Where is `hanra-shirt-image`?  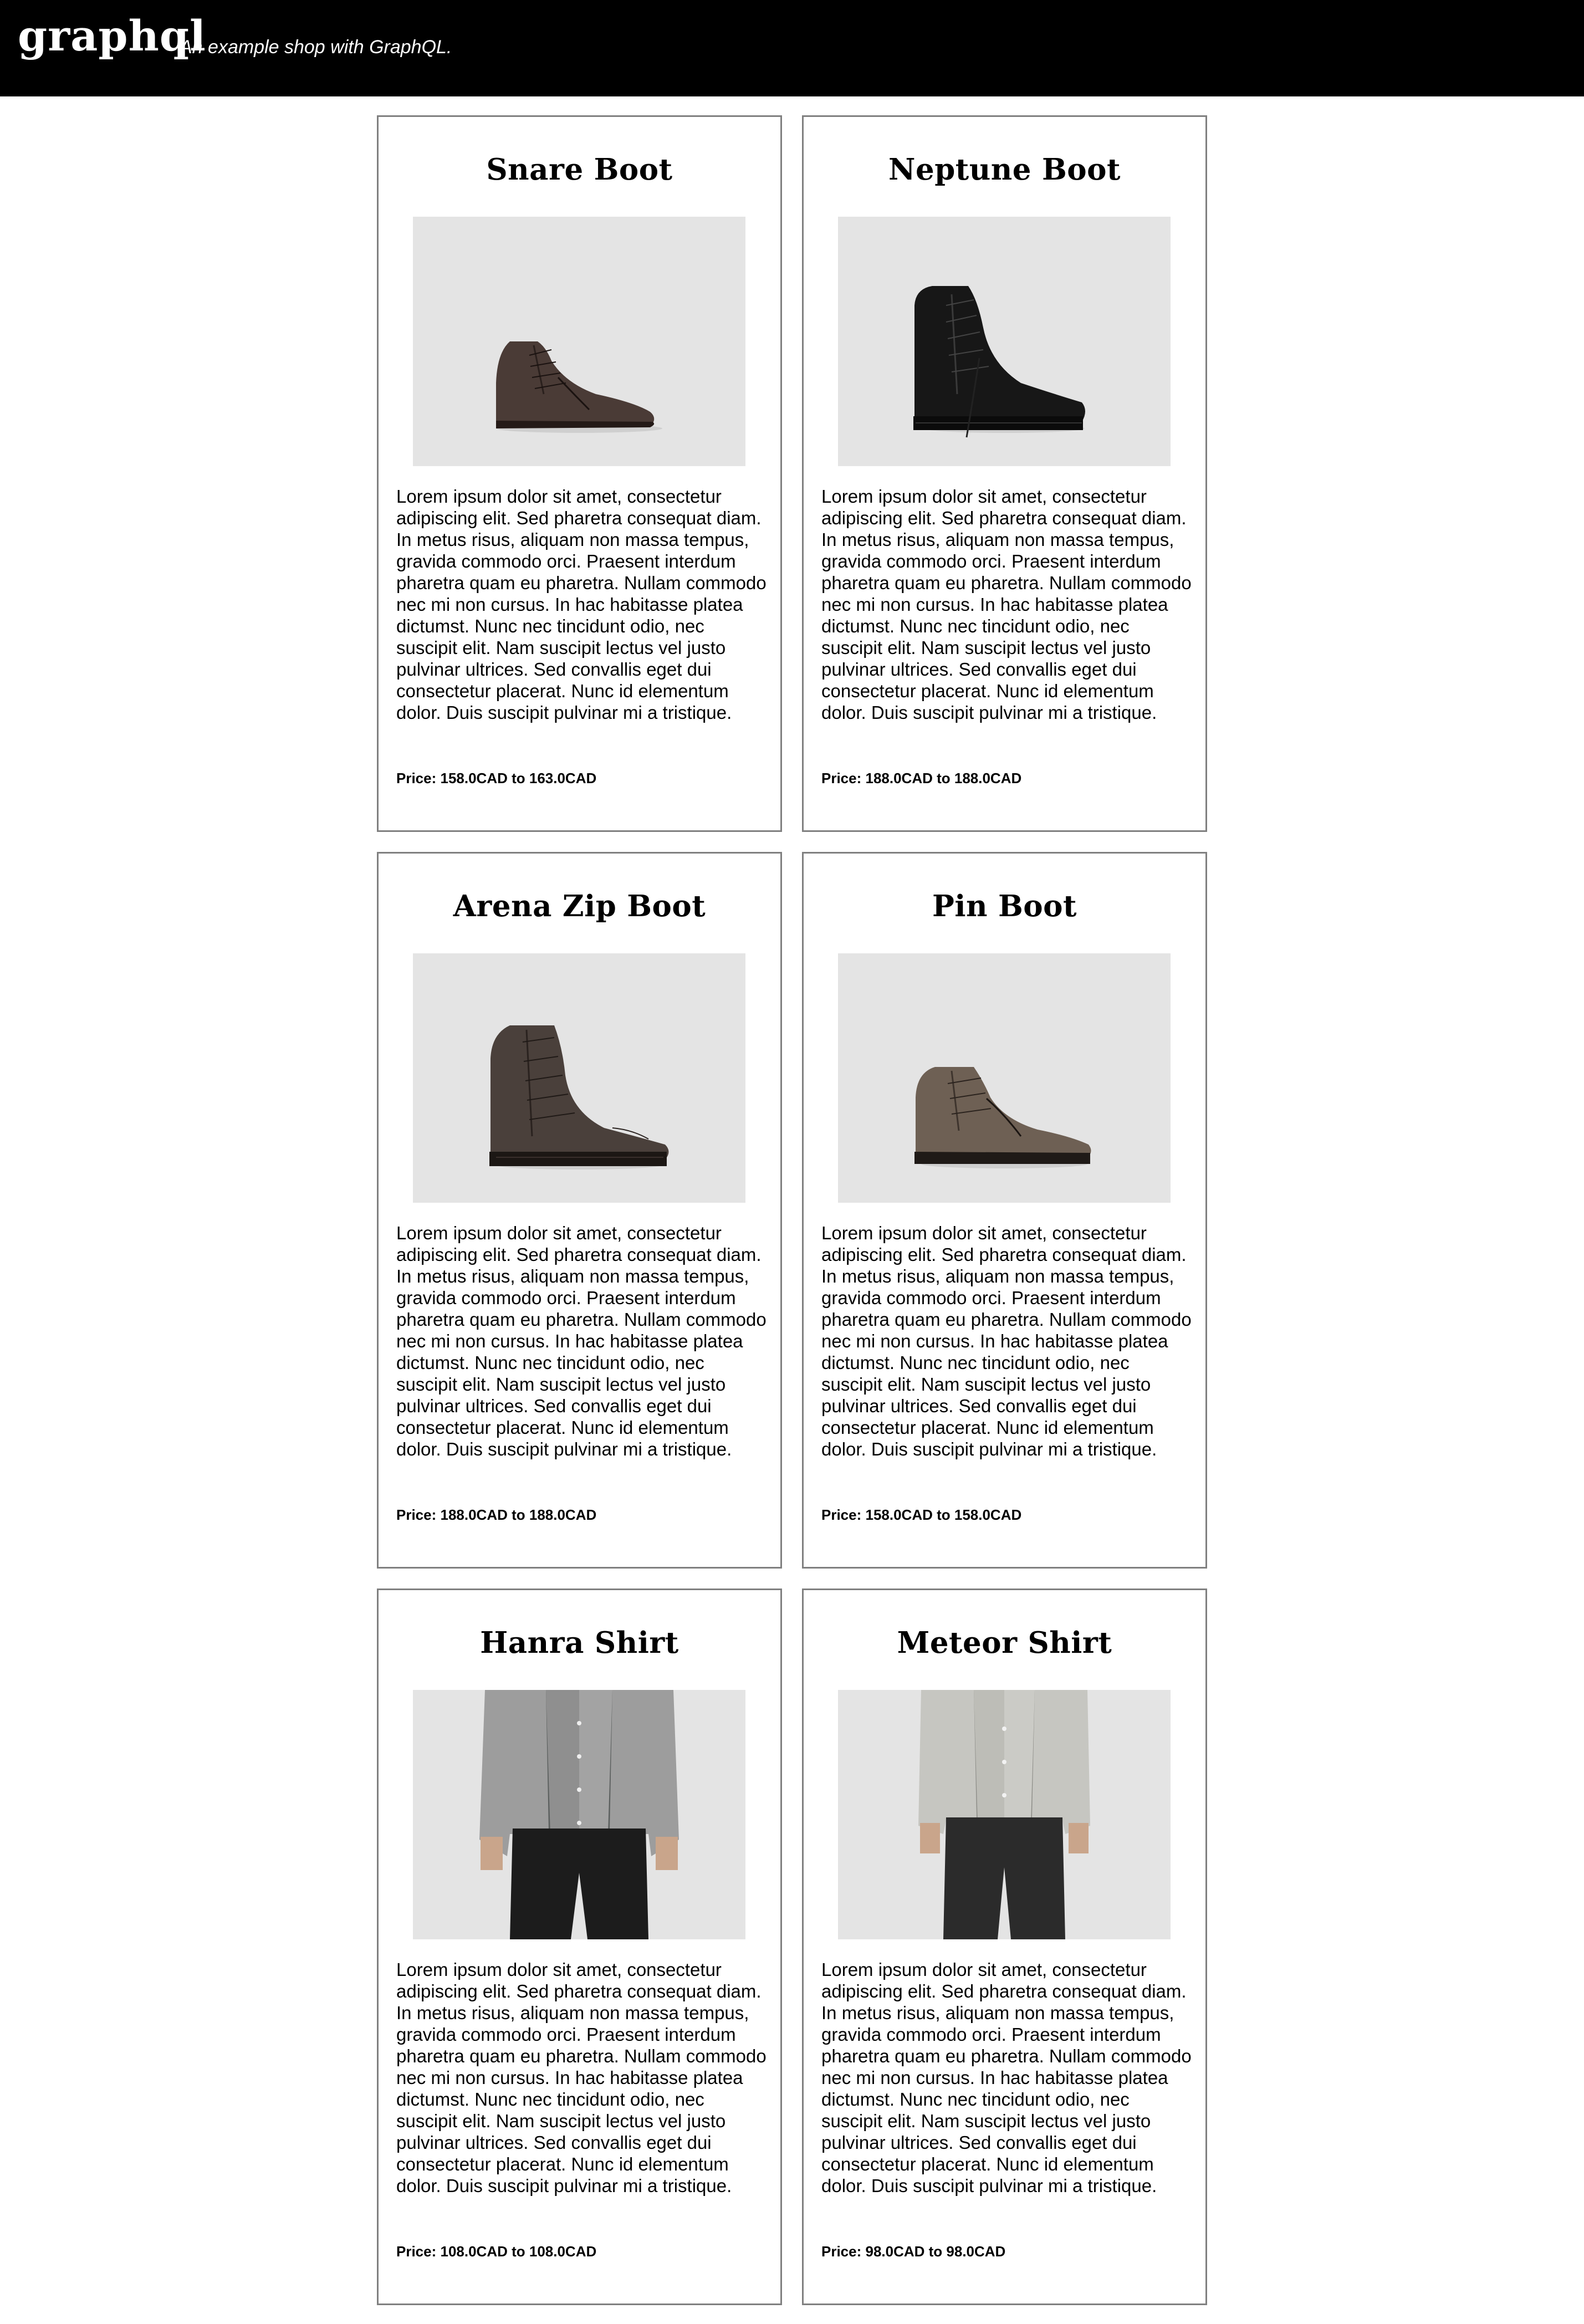 hanra-shirt-image is located at coordinates (579, 1814).